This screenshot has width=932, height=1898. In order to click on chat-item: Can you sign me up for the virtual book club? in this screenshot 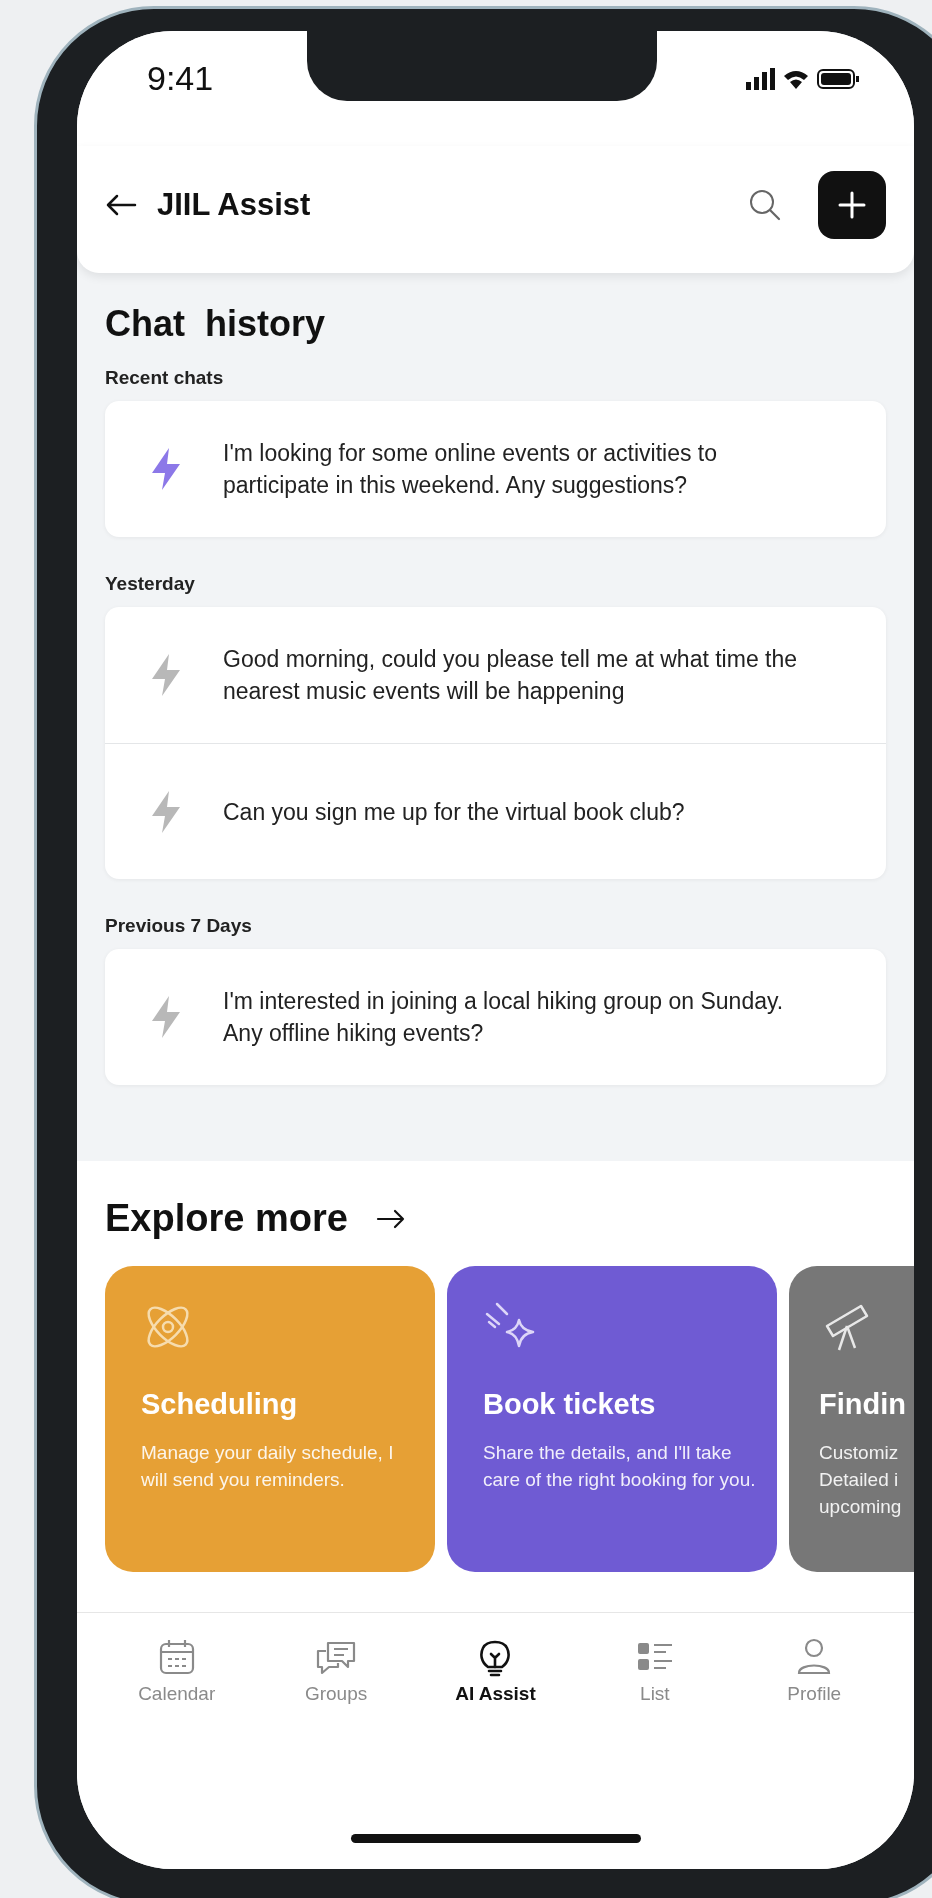, I will do `click(495, 811)`.